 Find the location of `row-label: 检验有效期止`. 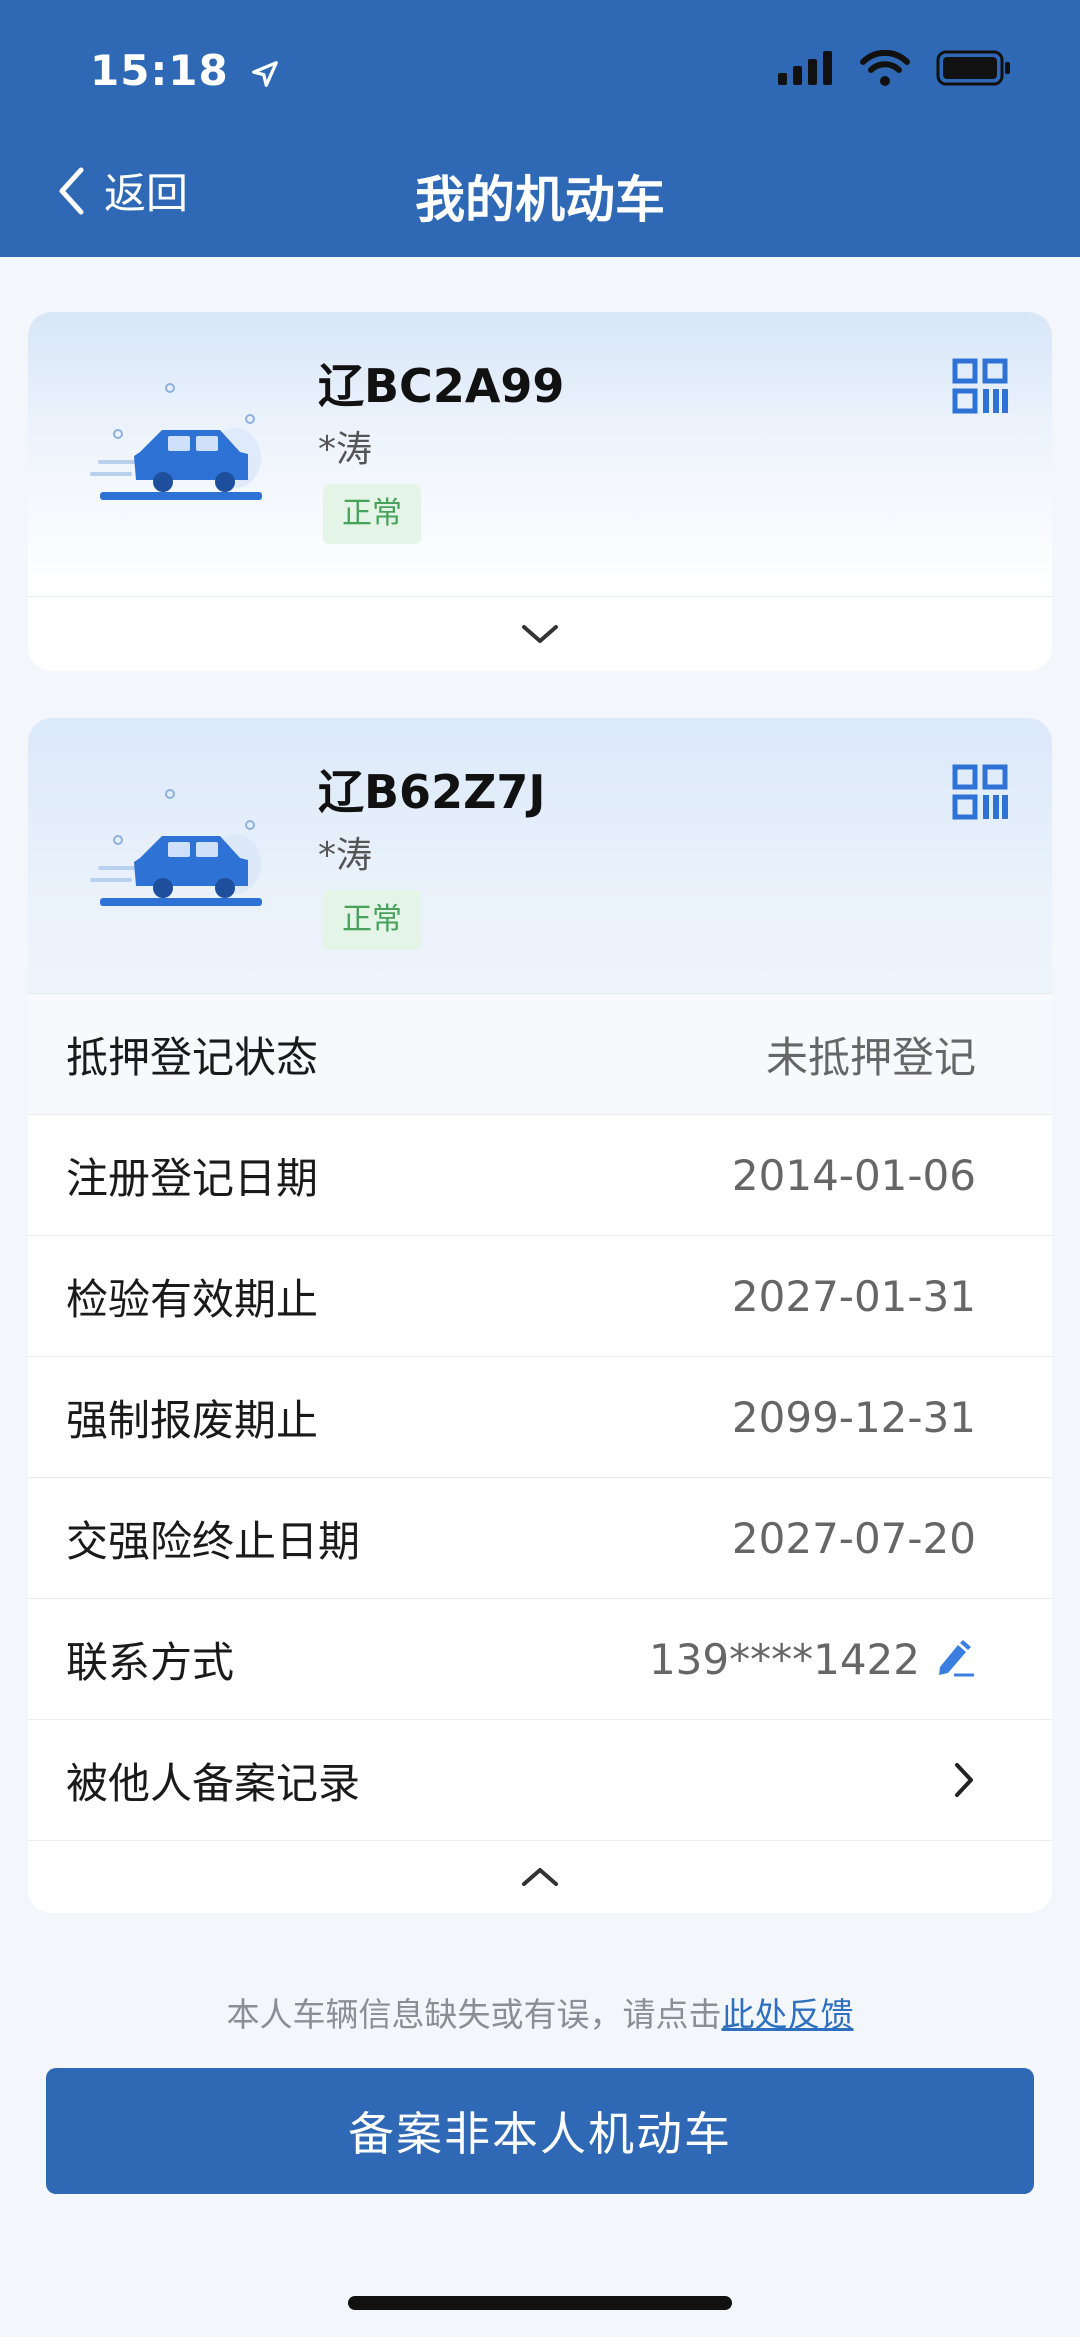

row-label: 检验有效期止 is located at coordinates (192, 1299).